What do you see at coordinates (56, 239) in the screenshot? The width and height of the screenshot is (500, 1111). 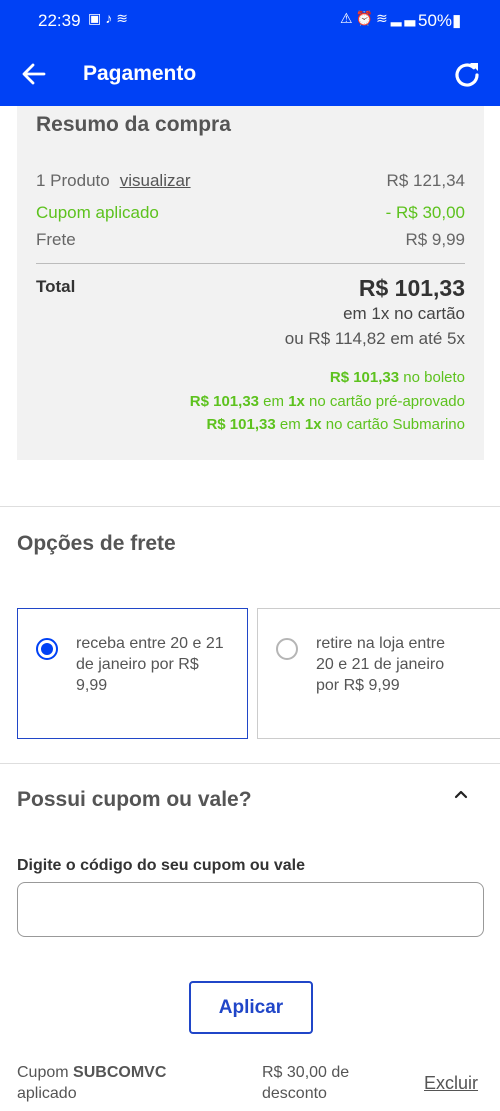 I see `shipping-label: Frete` at bounding box center [56, 239].